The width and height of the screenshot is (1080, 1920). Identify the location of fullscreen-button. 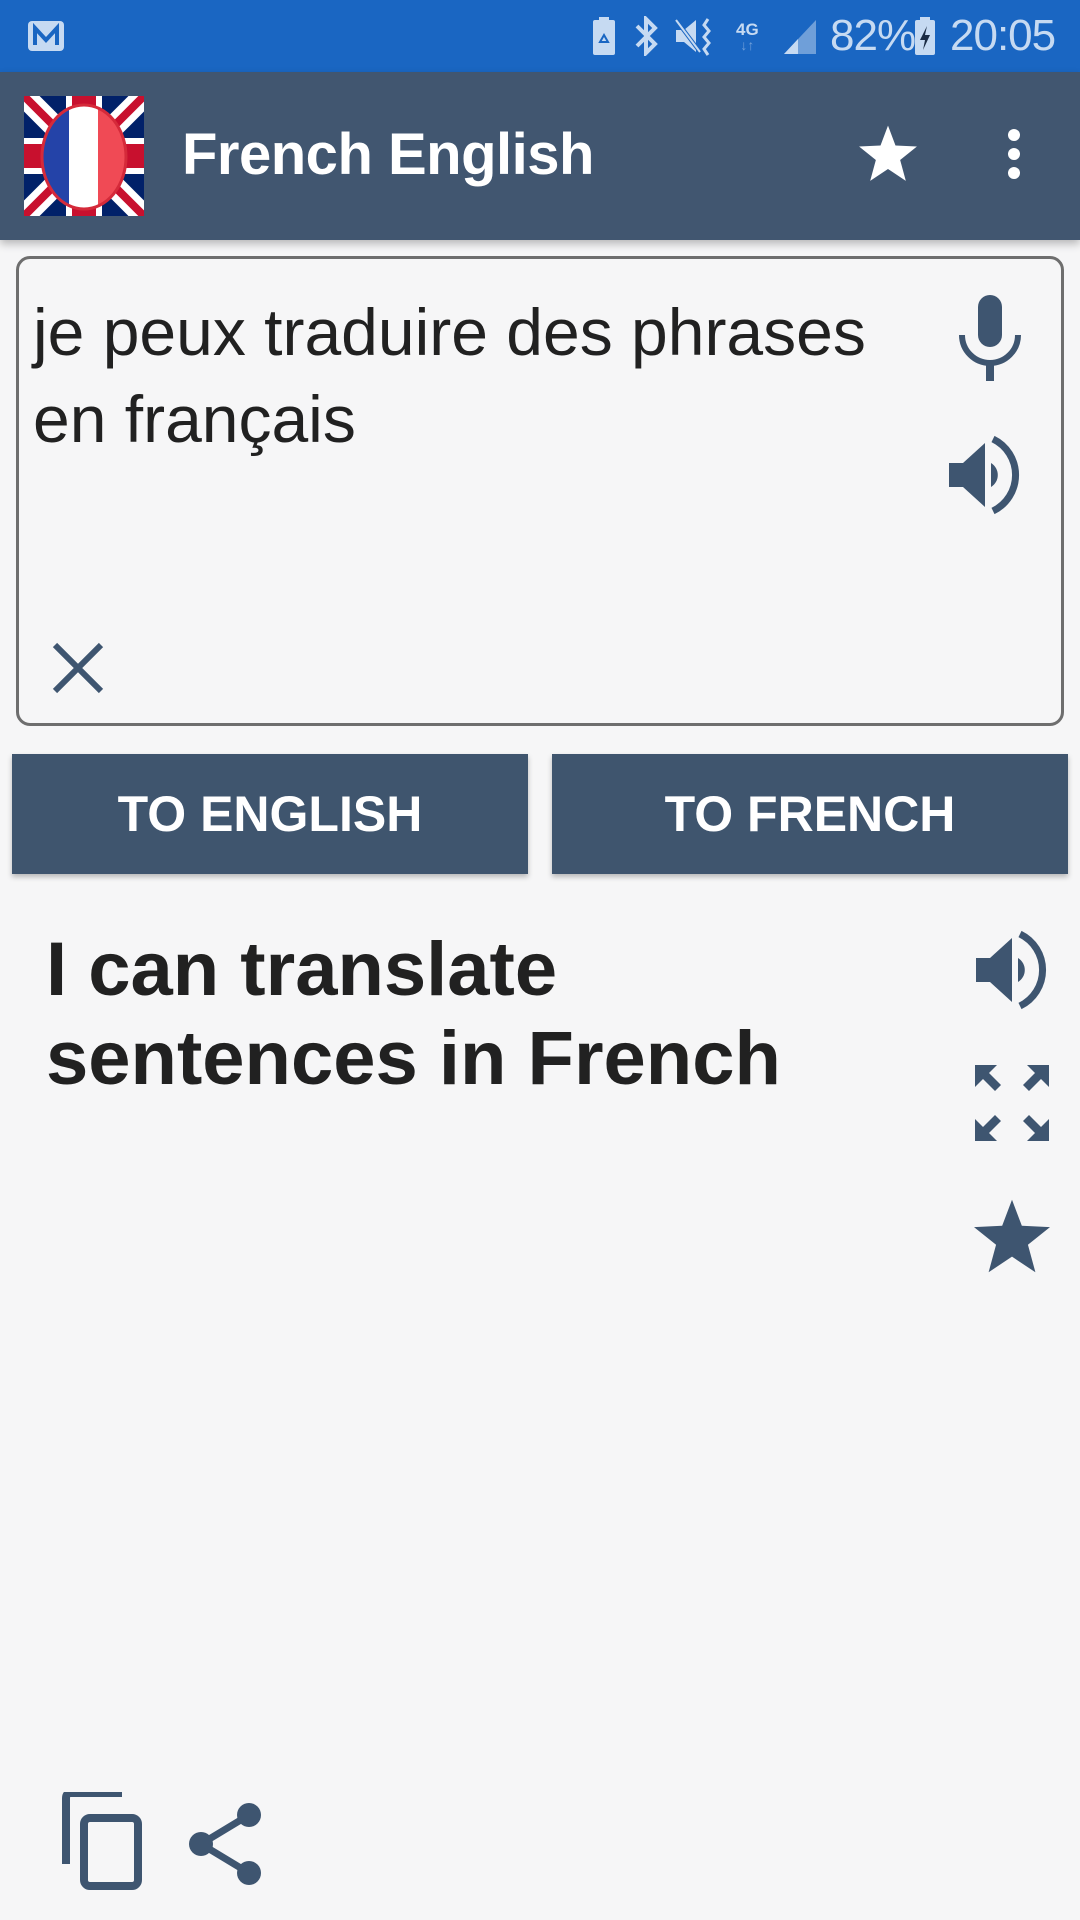
(1012, 1103).